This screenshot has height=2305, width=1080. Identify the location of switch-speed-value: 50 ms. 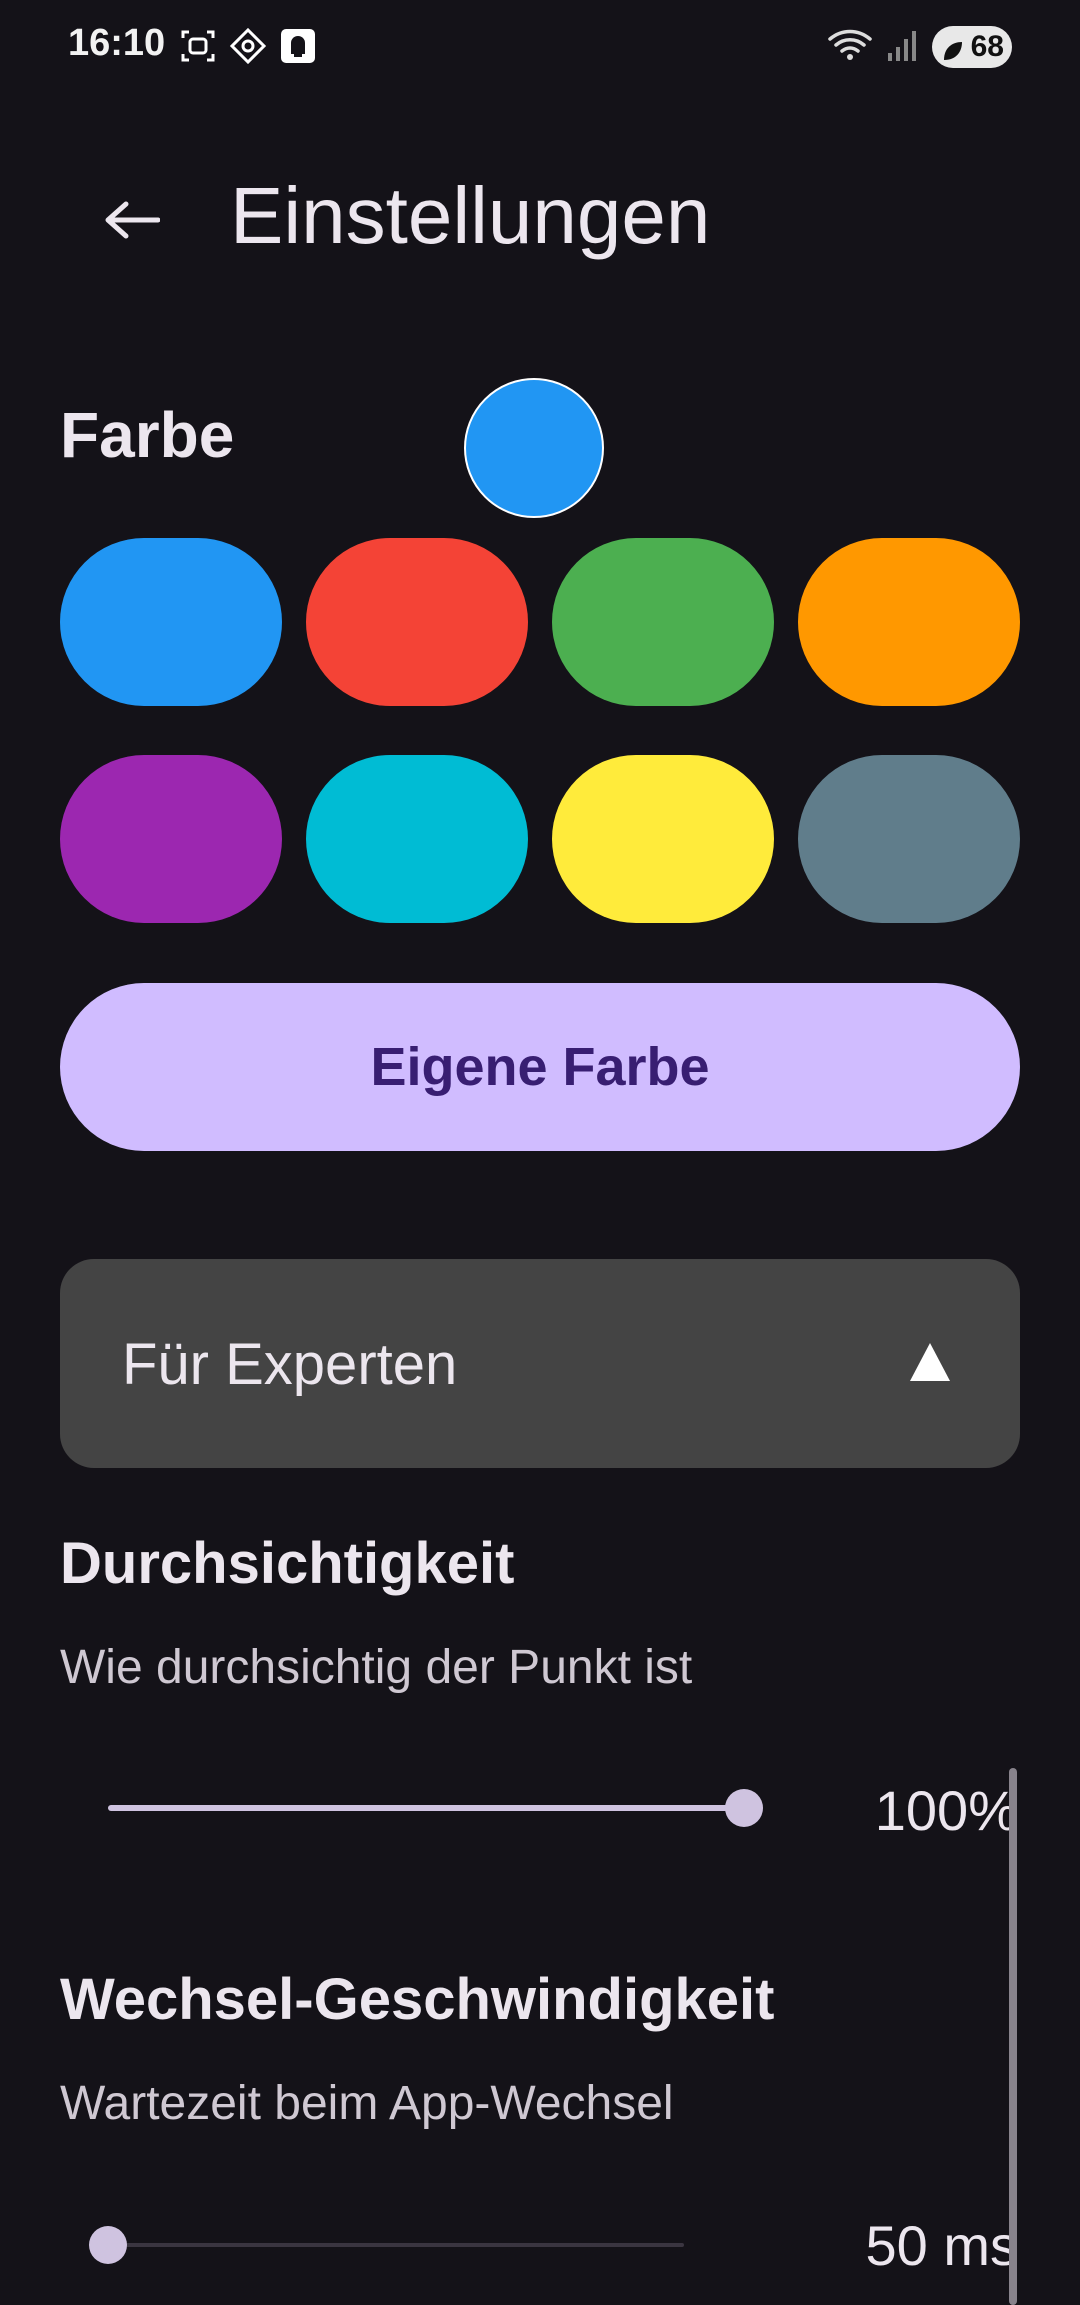
(942, 2245).